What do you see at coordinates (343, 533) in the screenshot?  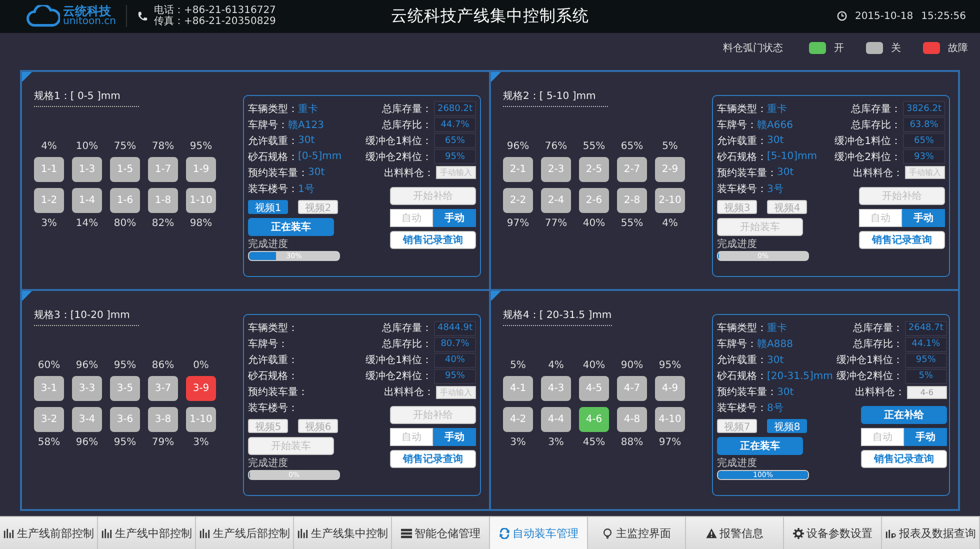 I see `nav-tab: 生产线集中控制` at bounding box center [343, 533].